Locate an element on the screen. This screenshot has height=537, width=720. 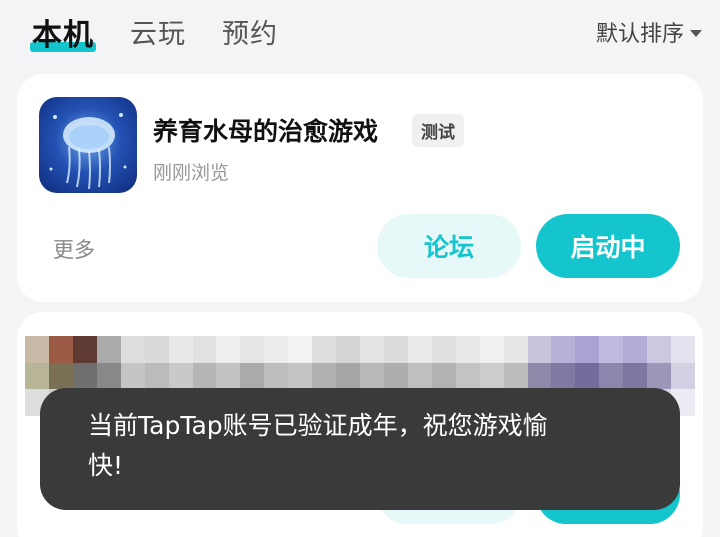
tab-local-label: 本机 is located at coordinates (63, 35).